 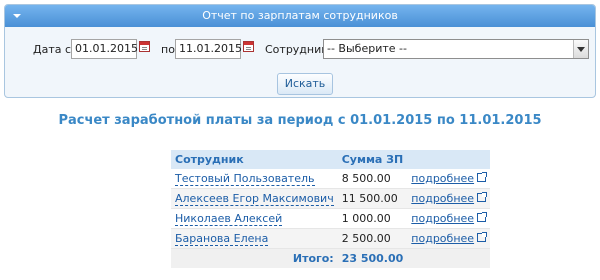 I want to click on salary-amount: 2 500.00, so click(x=372, y=238).